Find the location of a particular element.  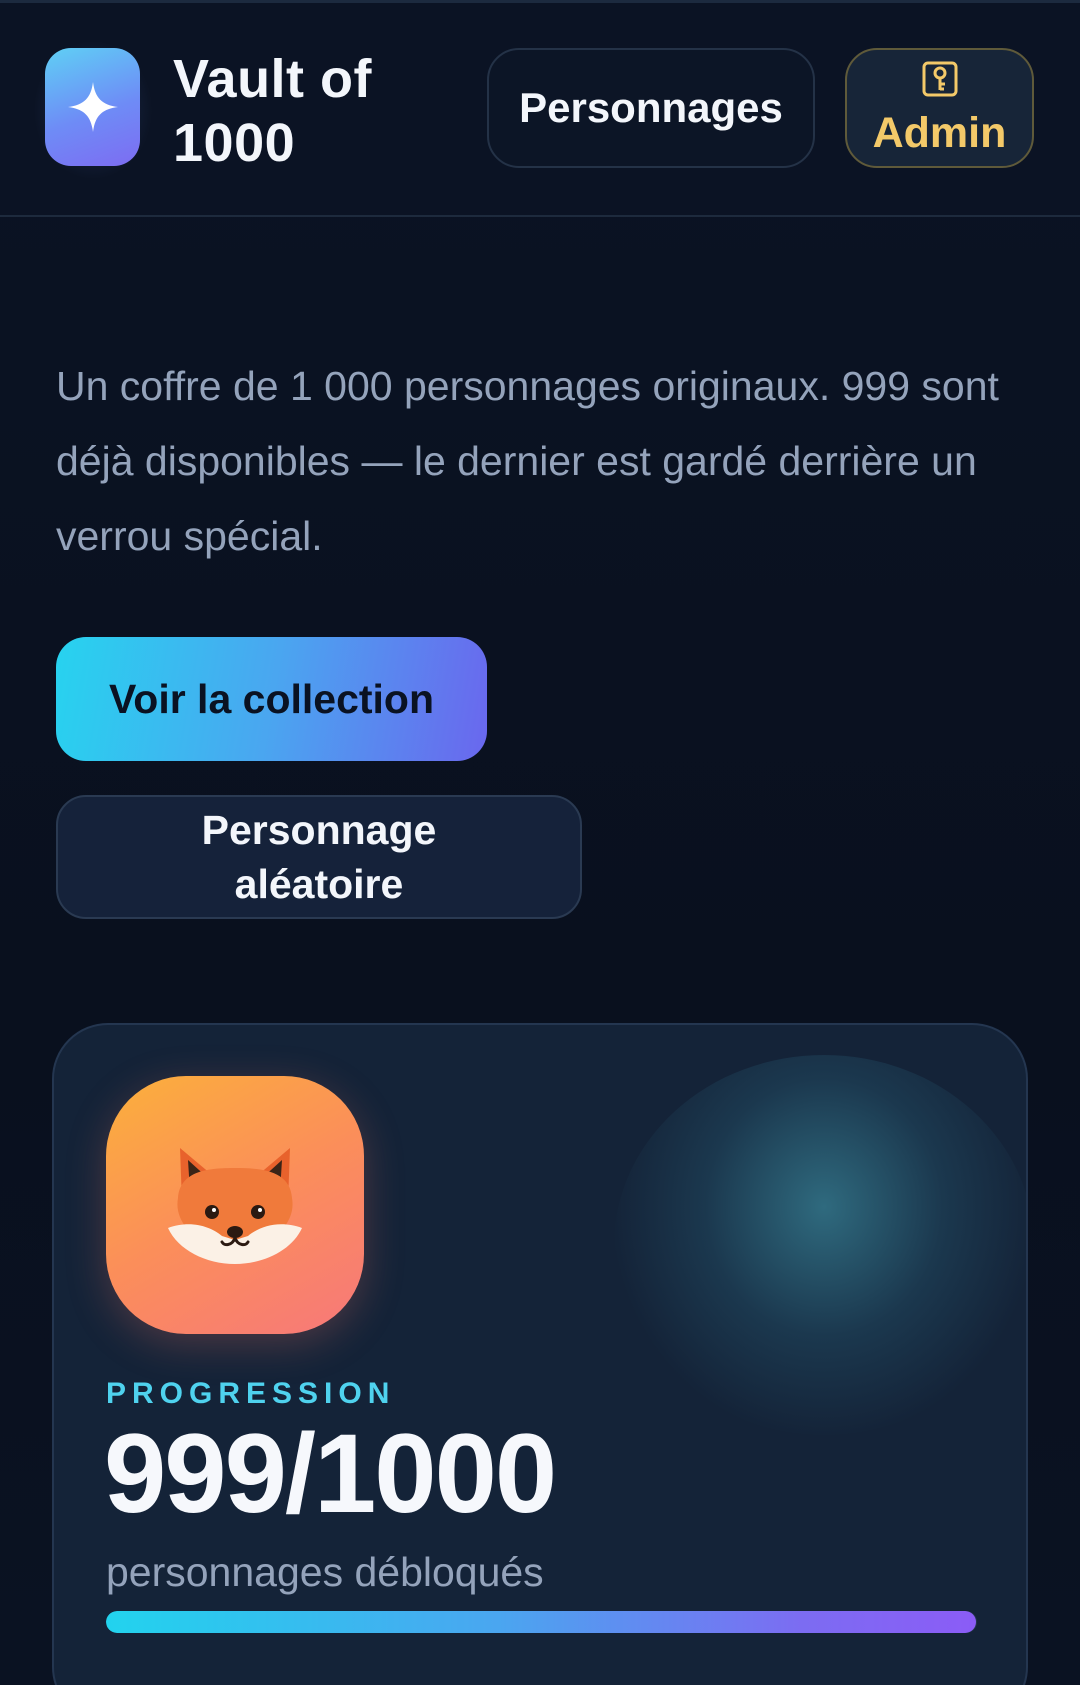

progress-bar-fill is located at coordinates (541, 1622).